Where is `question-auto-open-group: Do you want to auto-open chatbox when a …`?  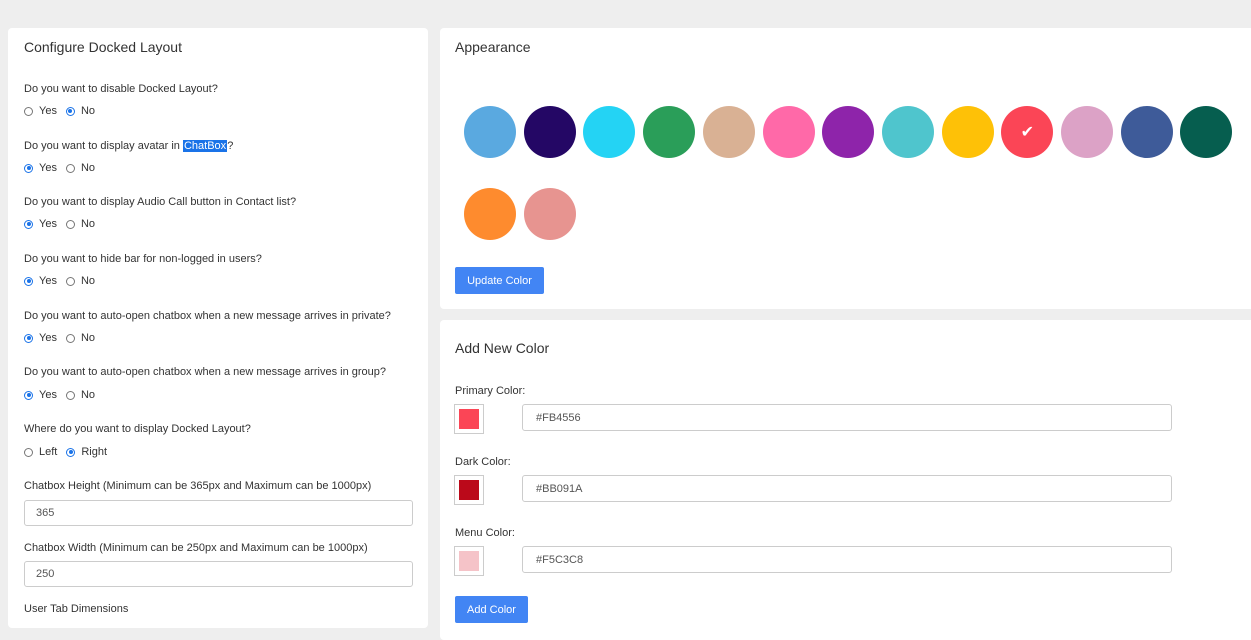
question-auto-open-group: Do you want to auto-open chatbox when a … is located at coordinates (205, 372).